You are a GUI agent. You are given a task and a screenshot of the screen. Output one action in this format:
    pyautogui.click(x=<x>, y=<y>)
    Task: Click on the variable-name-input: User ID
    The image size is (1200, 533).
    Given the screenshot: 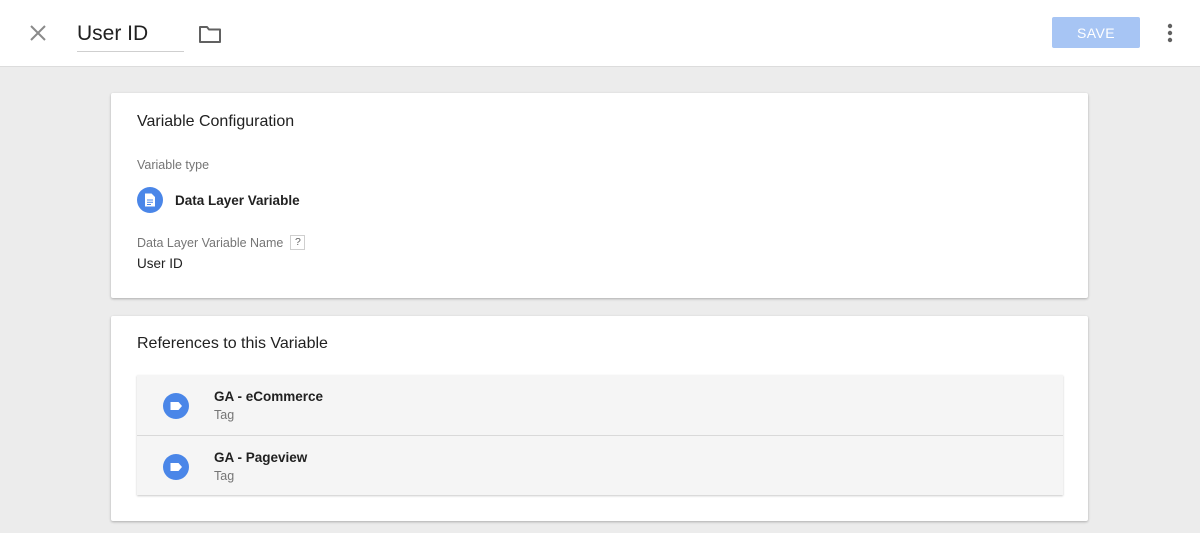 What is the action you would take?
    pyautogui.click(x=130, y=34)
    